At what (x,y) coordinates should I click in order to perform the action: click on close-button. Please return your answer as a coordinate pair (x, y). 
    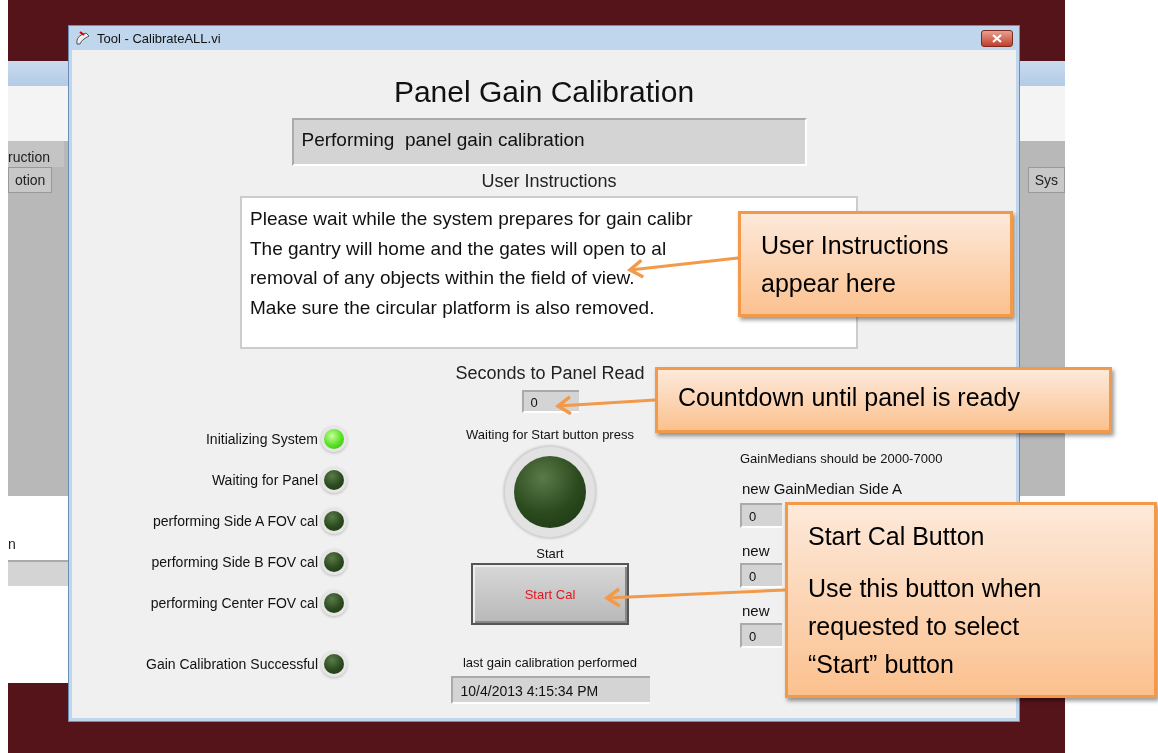
    Looking at the image, I should click on (997, 38).